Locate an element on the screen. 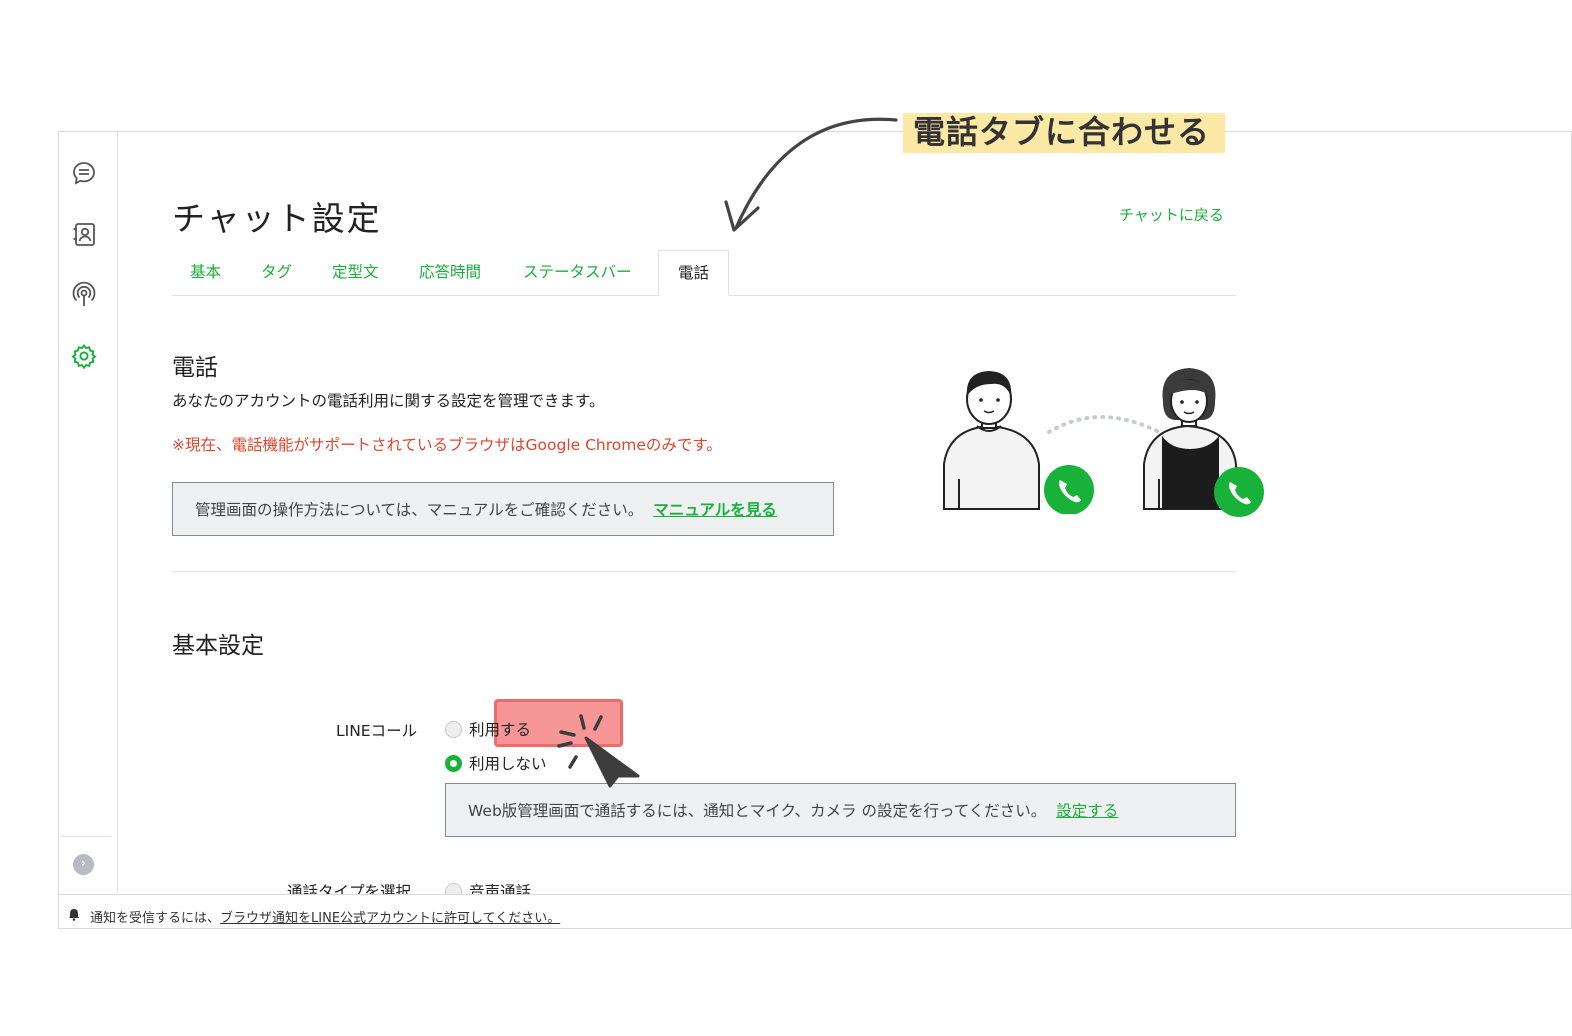 The height and width of the screenshot is (1036, 1572). radio-voice-call-label: 音声通話 is located at coordinates (500, 888).